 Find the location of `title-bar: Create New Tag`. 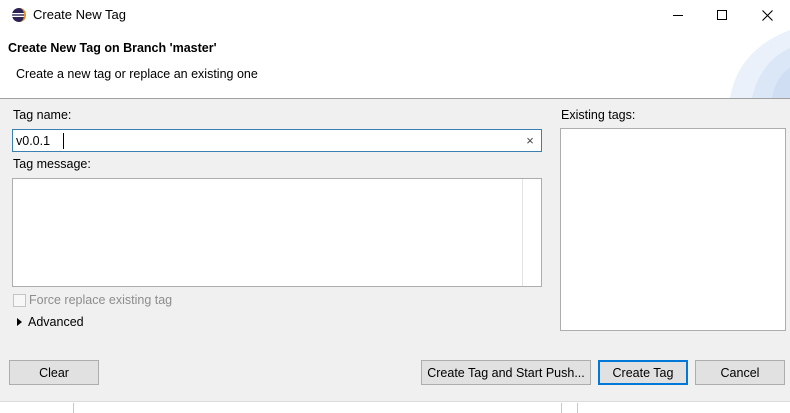

title-bar: Create New Tag is located at coordinates (395, 15).